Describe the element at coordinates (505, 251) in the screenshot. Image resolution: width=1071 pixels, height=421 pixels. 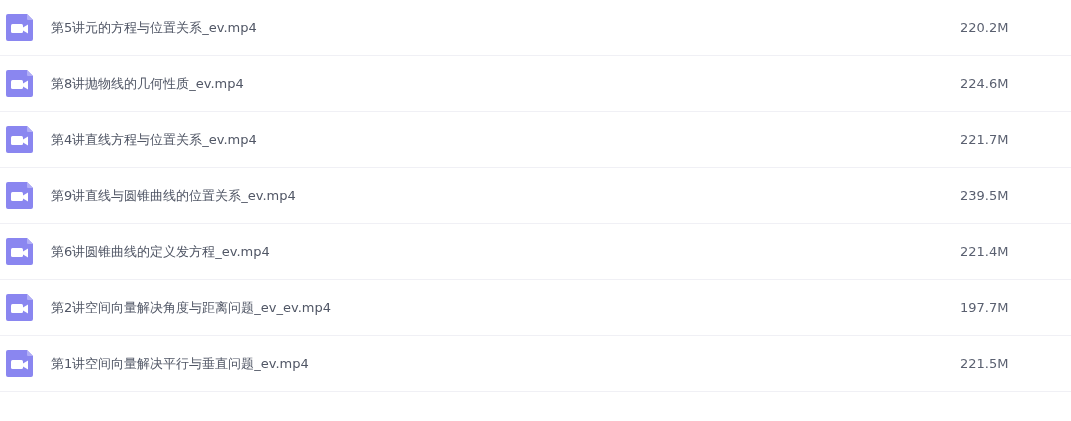
I see `file-name: 第6讲圆锥曲线的定义发方程_ev.mp4` at that location.